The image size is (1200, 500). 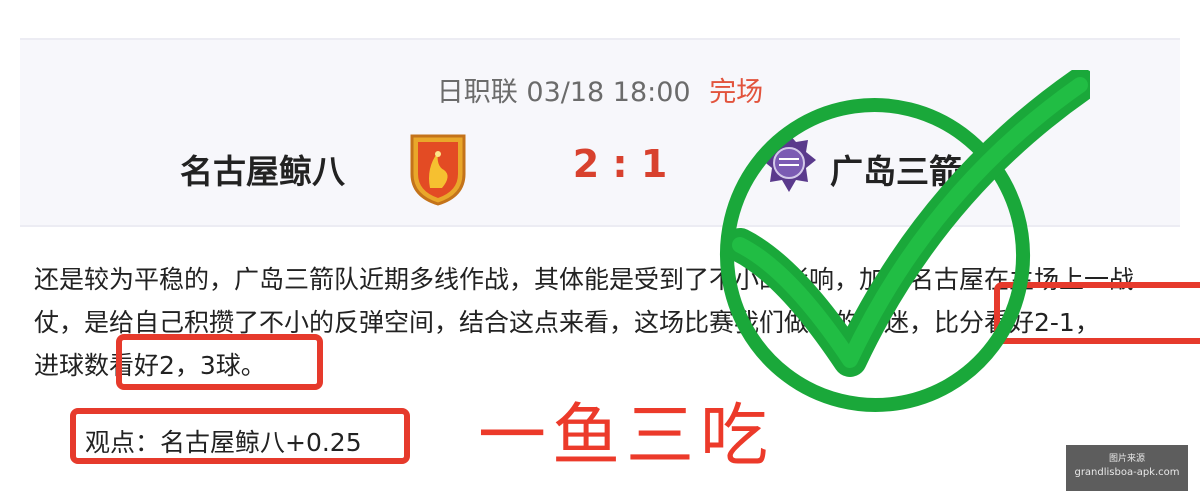 I want to click on highlight-box-goals, so click(x=219, y=362).